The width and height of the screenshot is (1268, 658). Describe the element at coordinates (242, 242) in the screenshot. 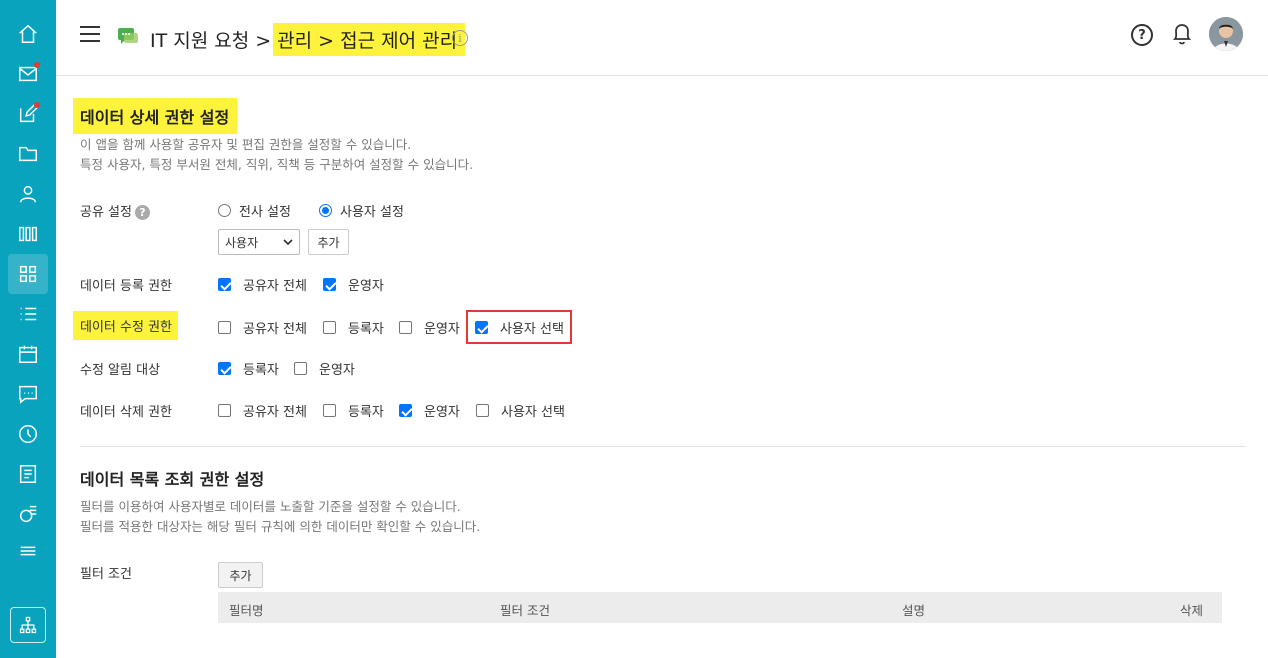

I see `select-value: 사용자` at that location.